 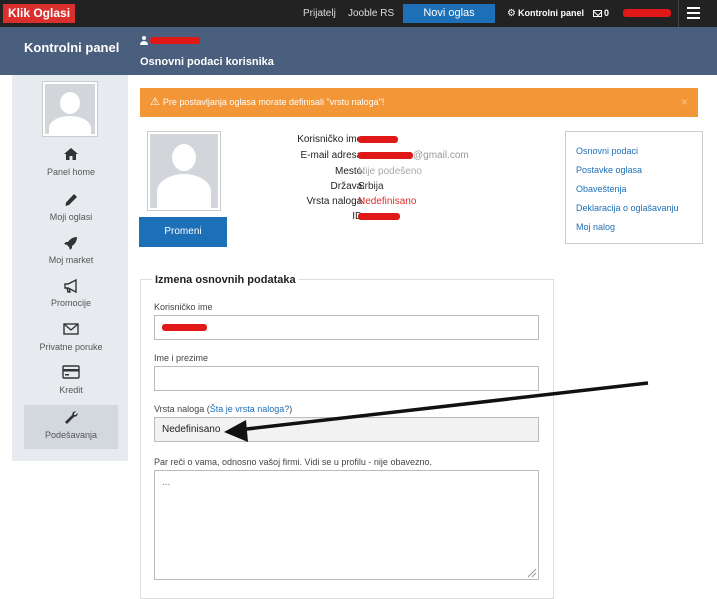 What do you see at coordinates (207, 62) in the screenshot?
I see `page-subtitle: Osnovni podaci korisnika` at bounding box center [207, 62].